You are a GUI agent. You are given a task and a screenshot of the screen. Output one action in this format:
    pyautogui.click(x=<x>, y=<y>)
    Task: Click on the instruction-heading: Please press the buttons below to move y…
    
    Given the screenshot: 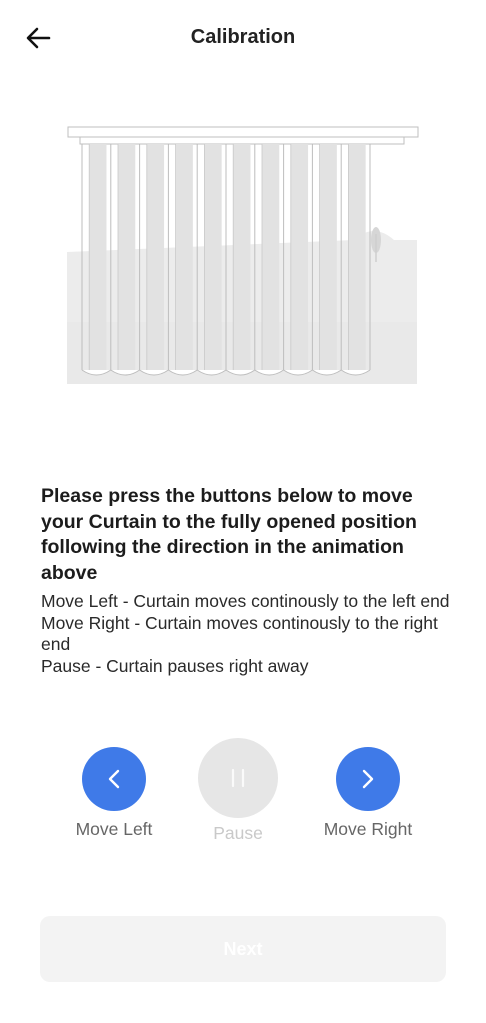 What is the action you would take?
    pyautogui.click(x=229, y=534)
    